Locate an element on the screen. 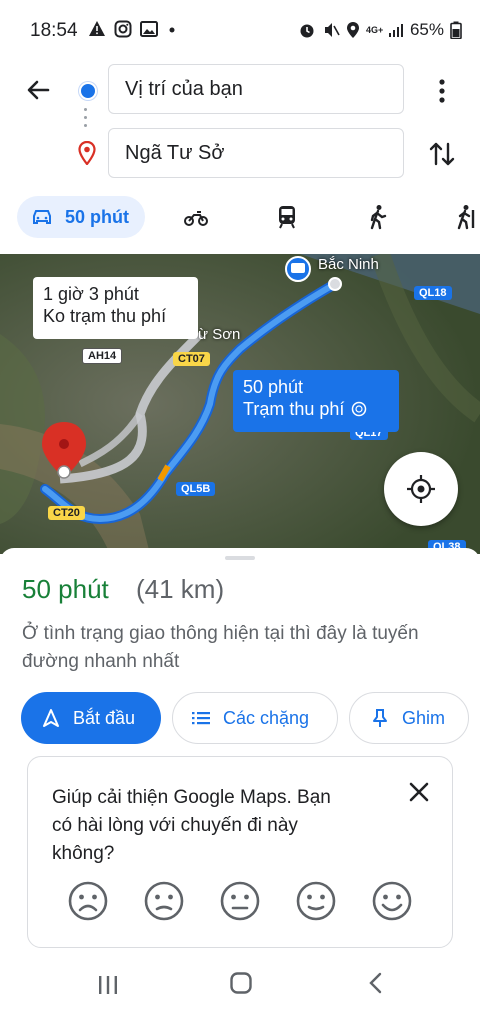 The image size is (480, 1013). battery-icon is located at coordinates (456, 30).